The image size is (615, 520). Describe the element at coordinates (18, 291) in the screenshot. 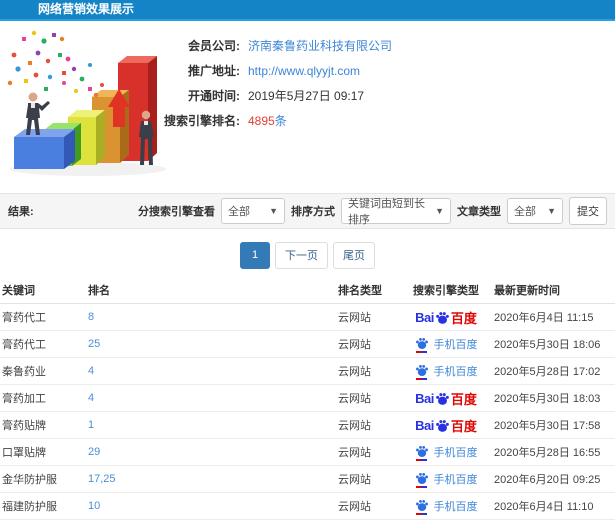

I see `col-keyword: 关键词` at that location.